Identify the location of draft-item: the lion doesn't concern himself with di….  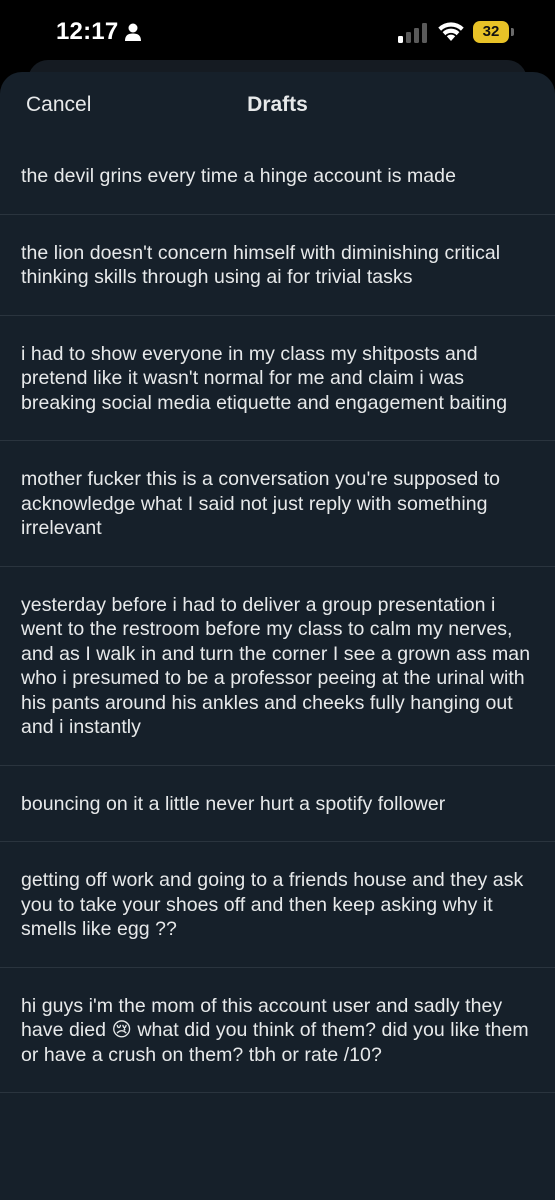
(277, 265).